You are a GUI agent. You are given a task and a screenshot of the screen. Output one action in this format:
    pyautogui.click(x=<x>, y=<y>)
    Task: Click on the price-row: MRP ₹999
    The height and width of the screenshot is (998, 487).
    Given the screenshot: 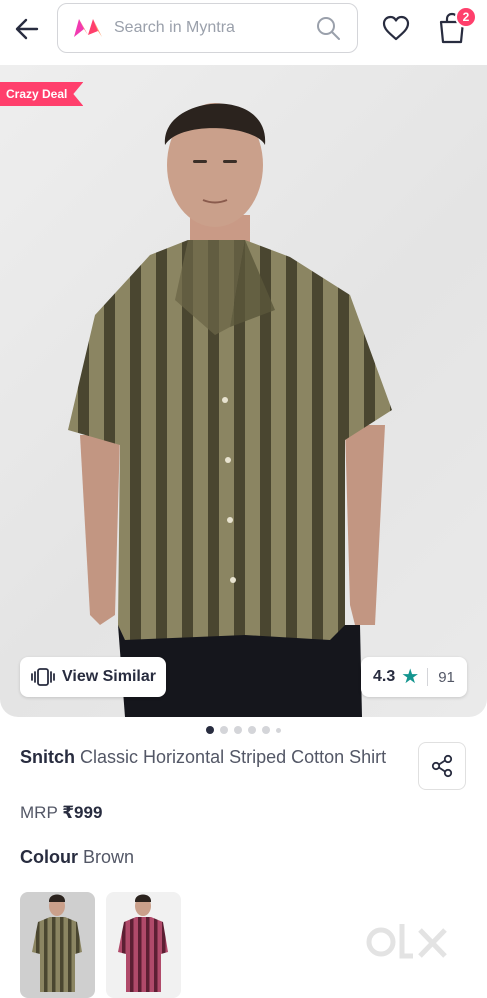 What is the action you would take?
    pyautogui.click(x=61, y=813)
    